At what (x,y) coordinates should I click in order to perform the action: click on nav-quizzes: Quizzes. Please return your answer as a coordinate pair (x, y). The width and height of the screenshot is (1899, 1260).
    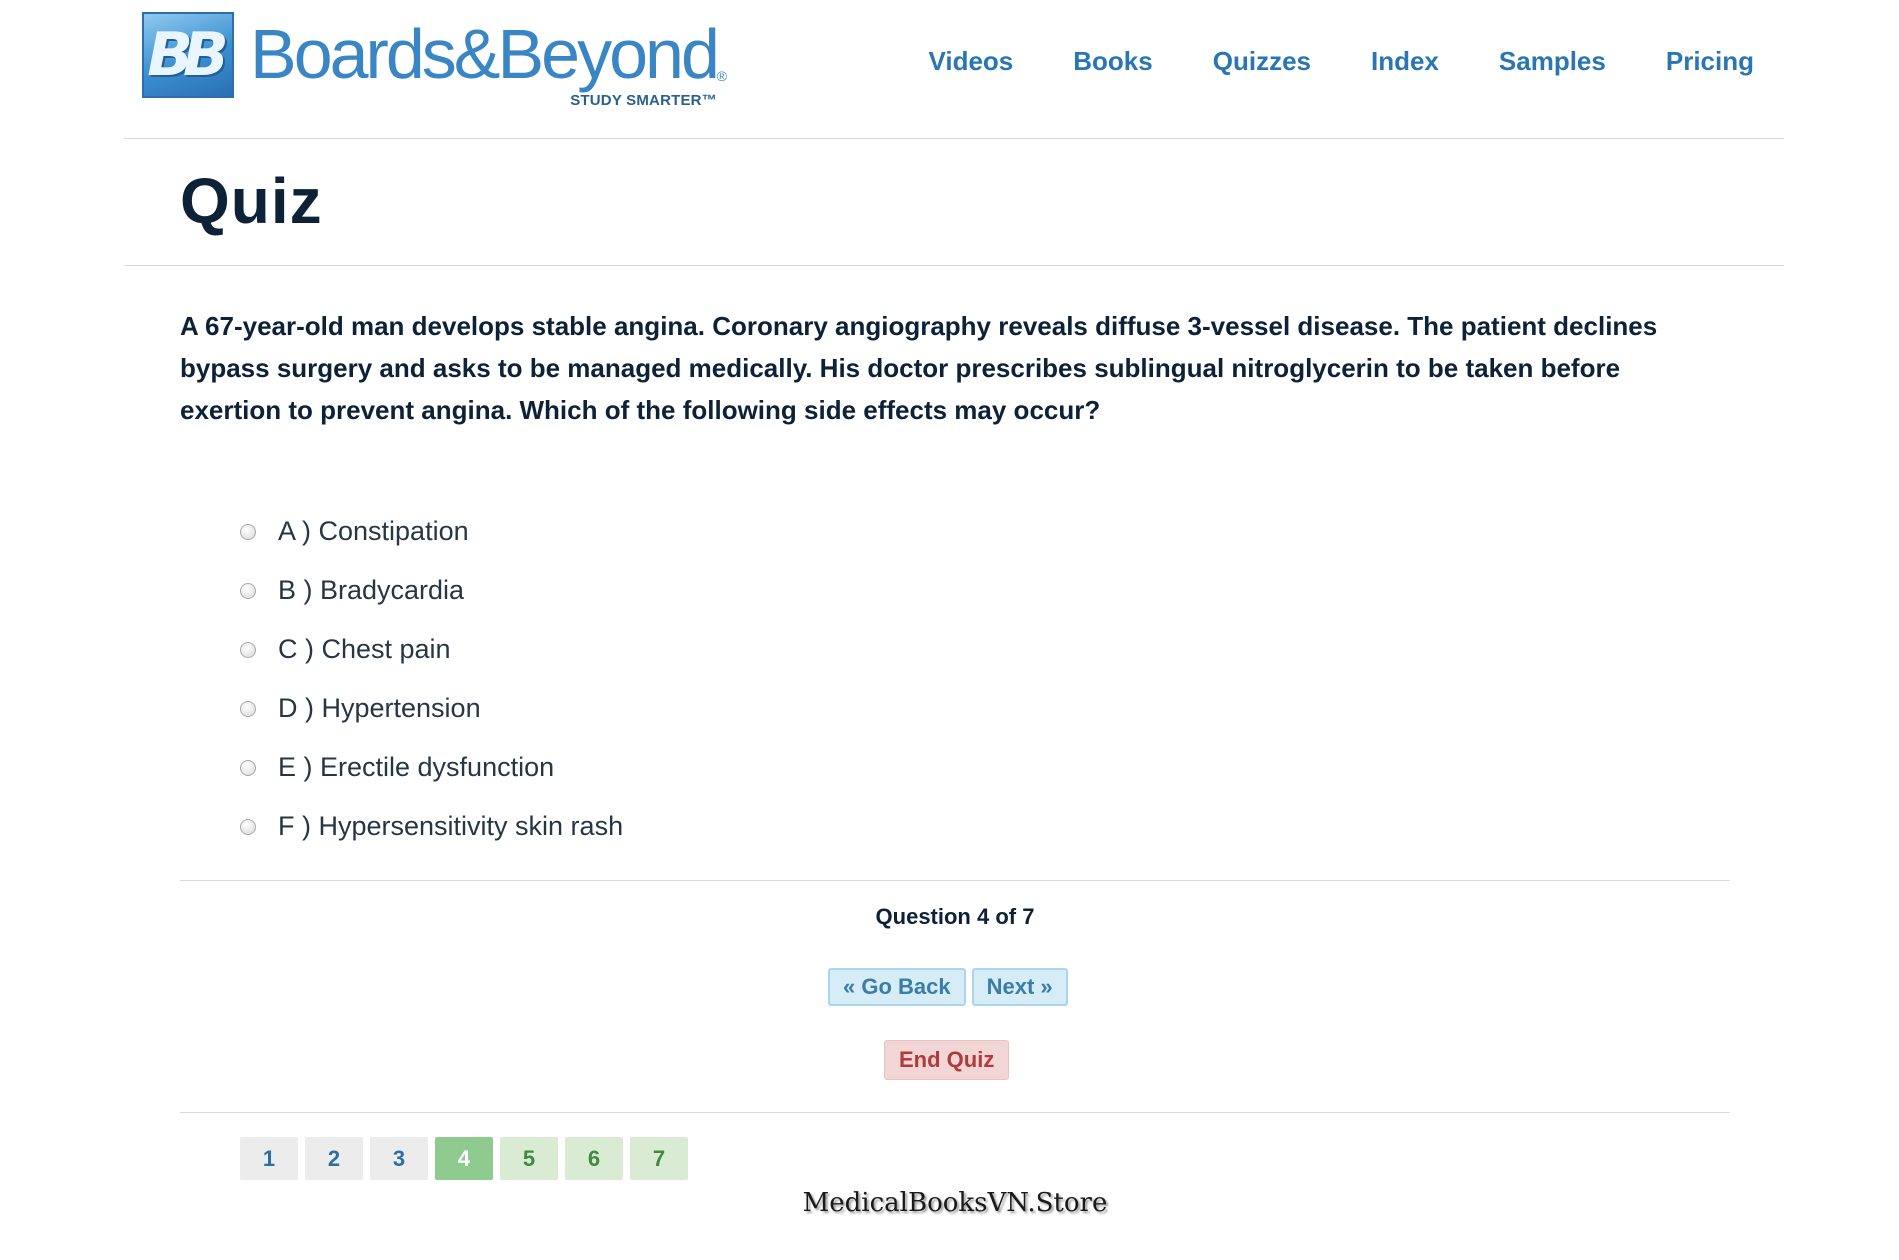
    Looking at the image, I should click on (1262, 61).